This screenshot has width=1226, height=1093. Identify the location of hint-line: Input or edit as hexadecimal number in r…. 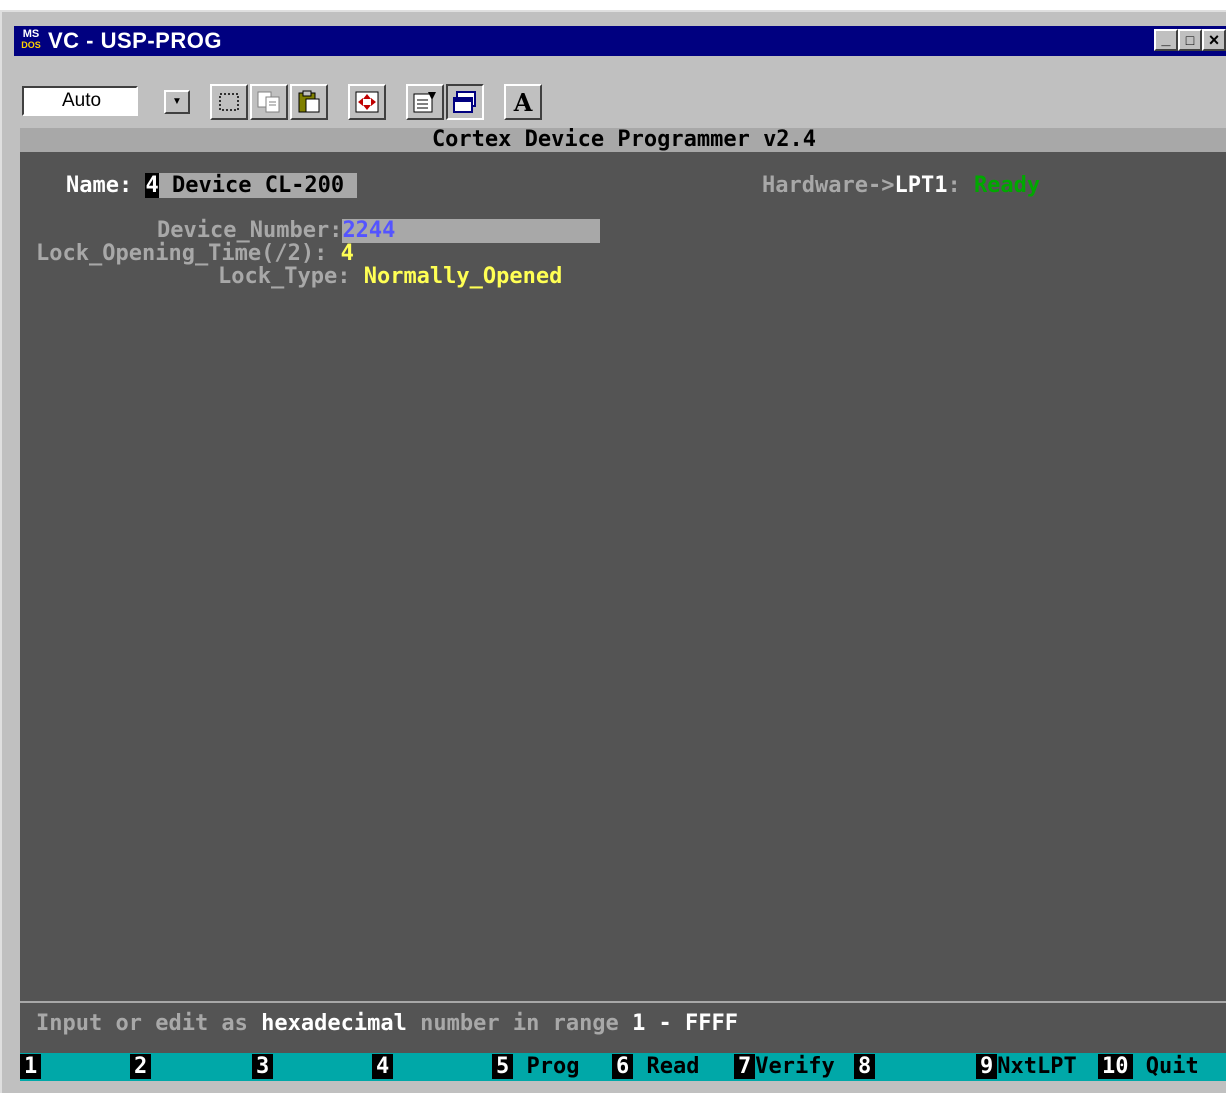
(387, 1023).